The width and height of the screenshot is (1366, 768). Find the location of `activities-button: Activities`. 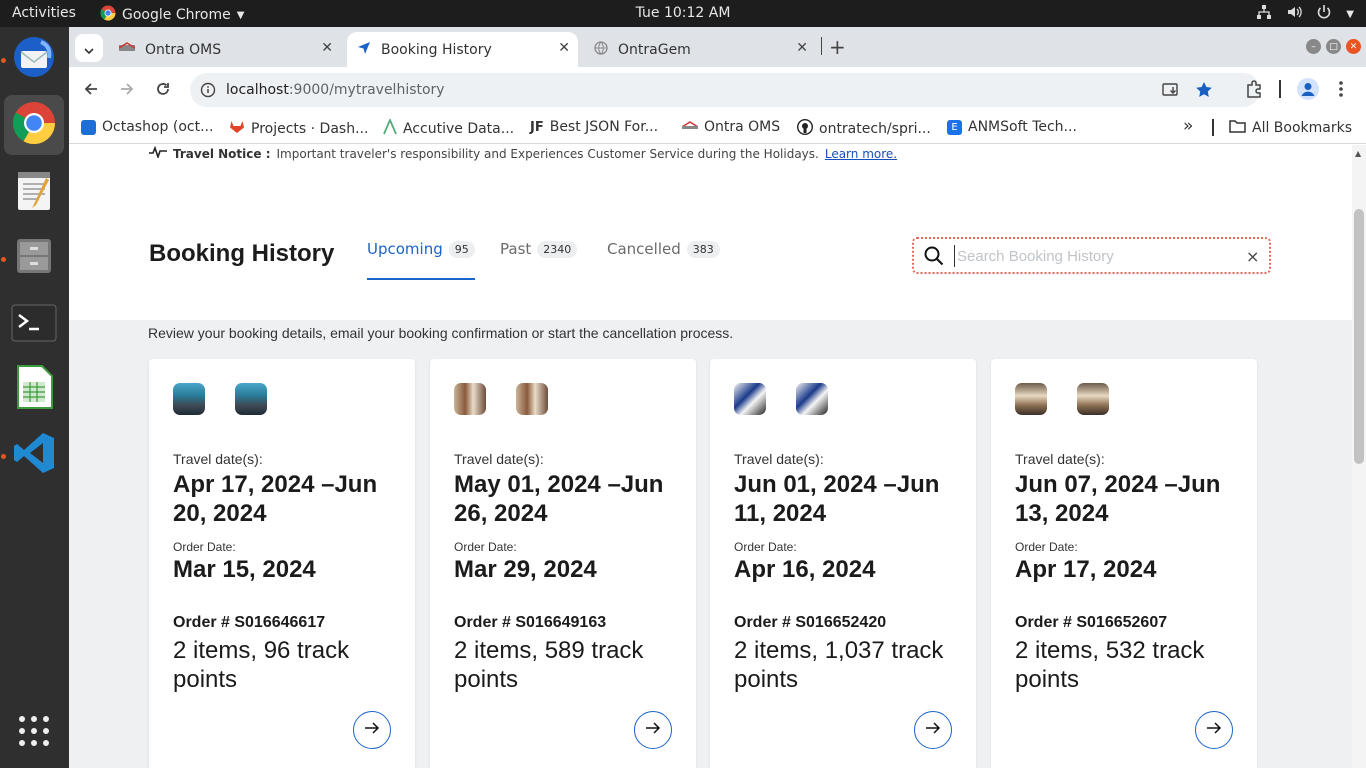

activities-button: Activities is located at coordinates (44, 13).